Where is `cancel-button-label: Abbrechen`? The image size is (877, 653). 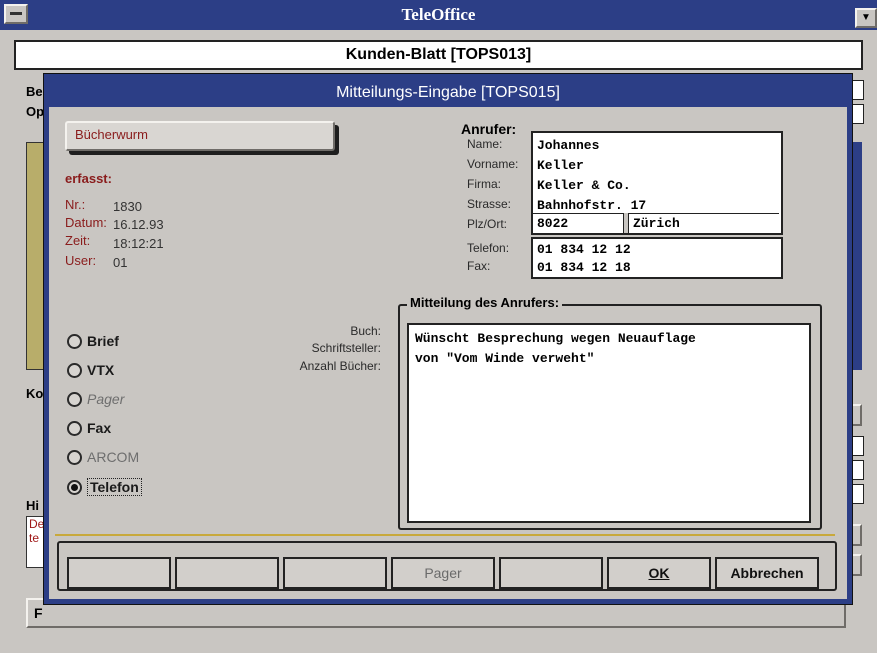
cancel-button-label: Abbrechen is located at coordinates (767, 573).